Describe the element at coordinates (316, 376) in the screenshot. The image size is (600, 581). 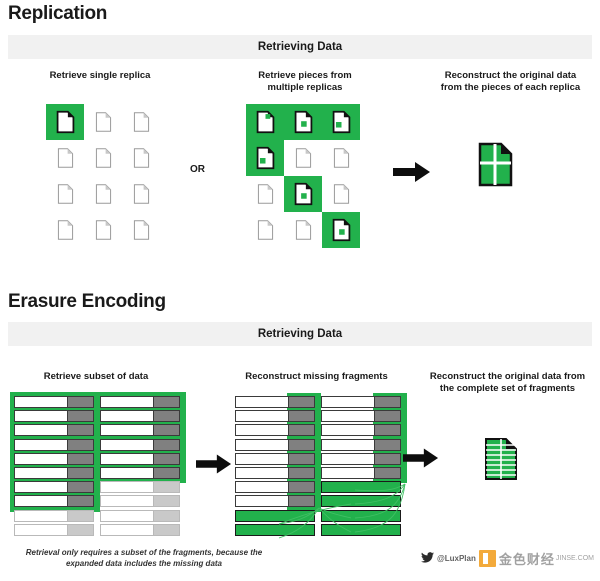
I see `caption-reconstruct-missing: Reconstruct missing fragments` at that location.